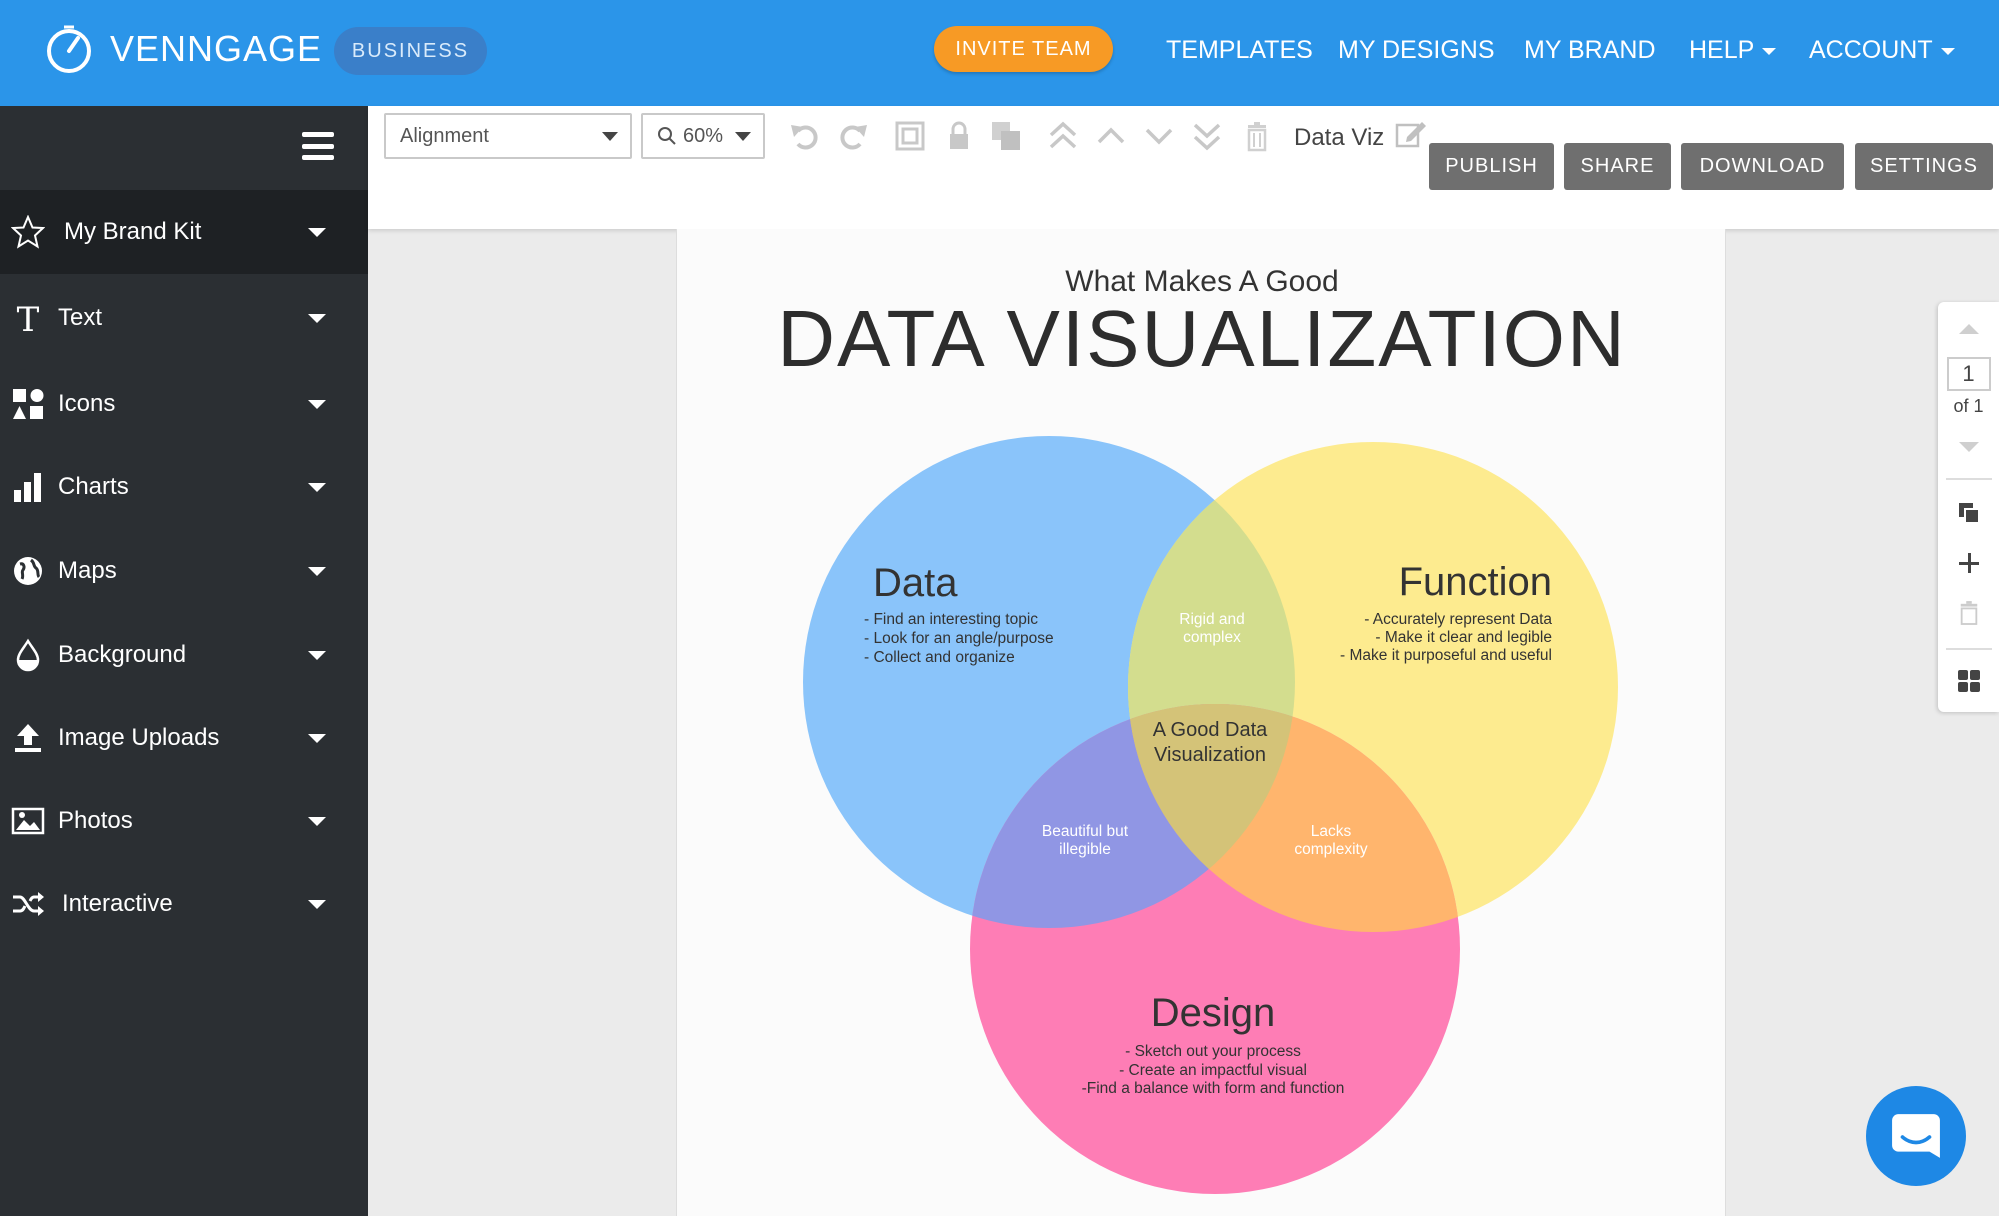 Image resolution: width=1999 pixels, height=1216 pixels. I want to click on overlap-label-data-function: Rigid and, so click(1212, 619).